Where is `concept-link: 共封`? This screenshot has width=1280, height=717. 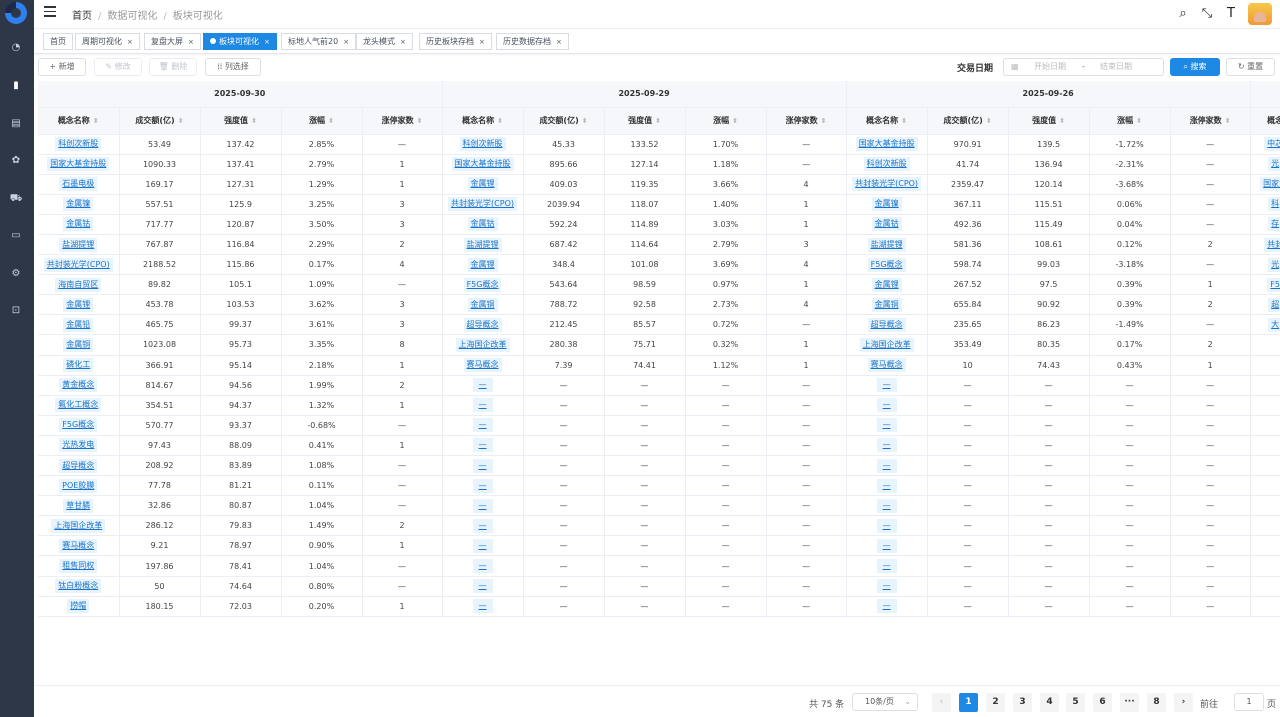 concept-link: 共封 is located at coordinates (1272, 244).